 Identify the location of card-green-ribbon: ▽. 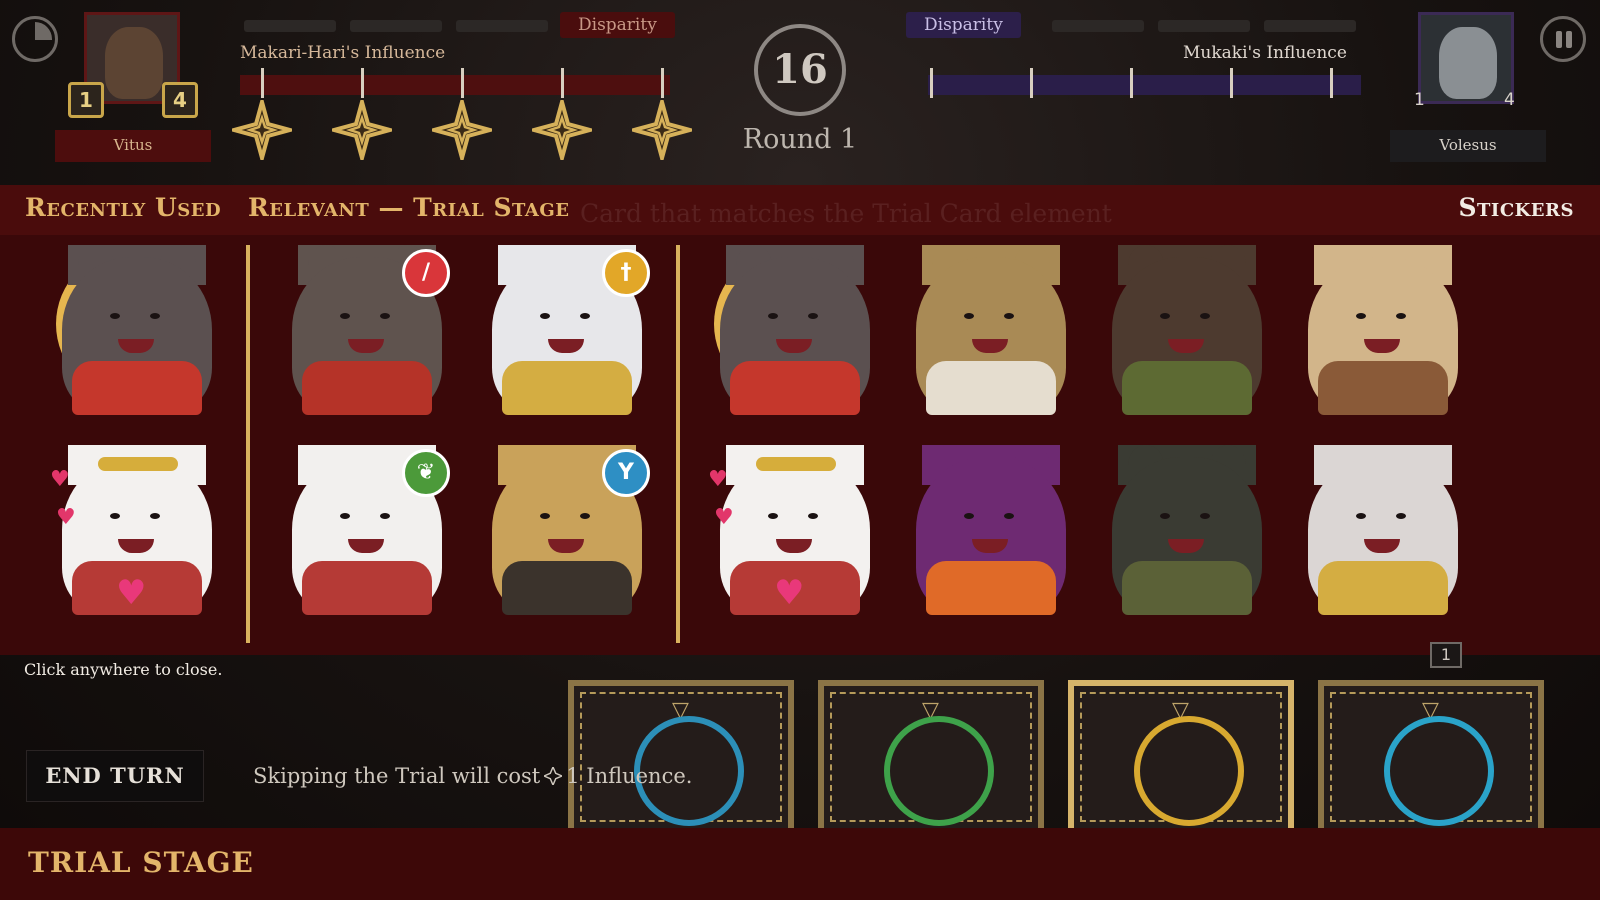
(931, 754).